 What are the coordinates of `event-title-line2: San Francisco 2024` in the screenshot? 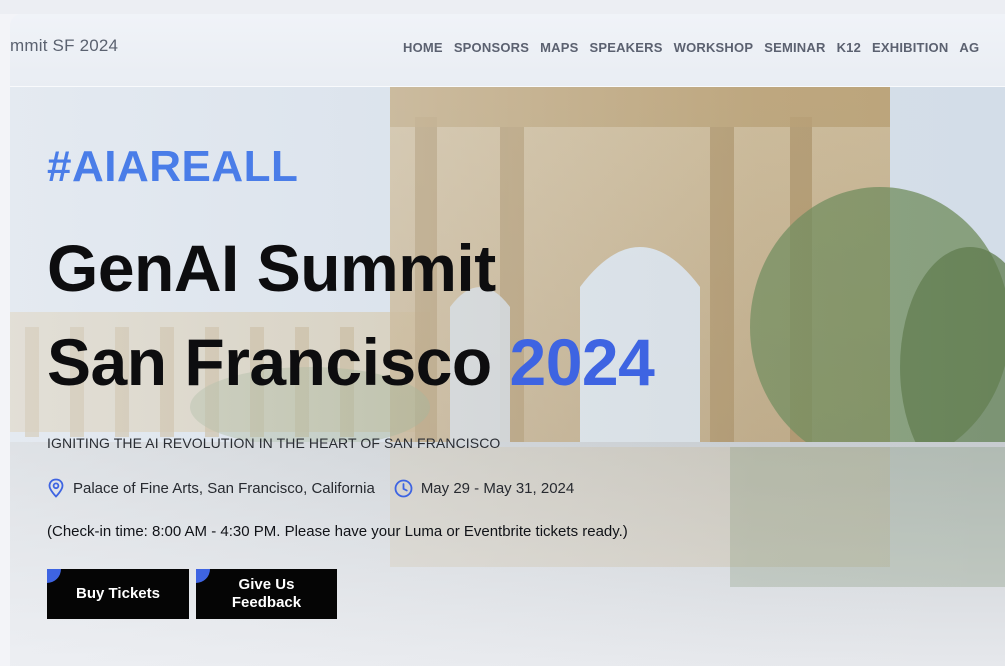 It's located at (351, 362).